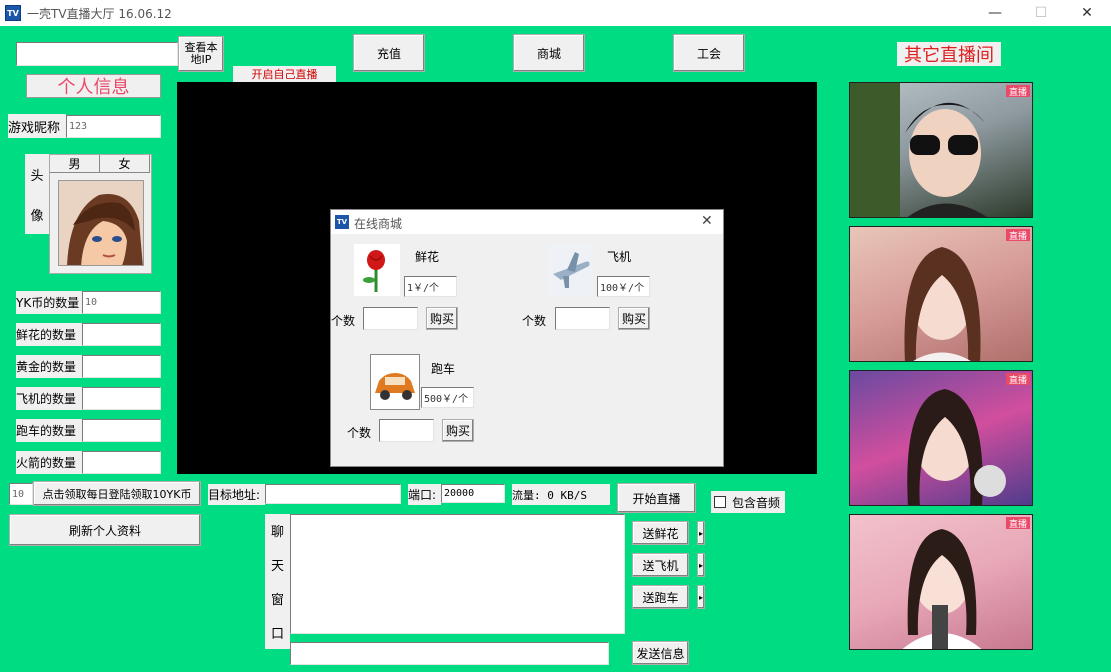 This screenshot has height=672, width=1111. What do you see at coordinates (125, 164) in the screenshot?
I see `tab-female: 女` at bounding box center [125, 164].